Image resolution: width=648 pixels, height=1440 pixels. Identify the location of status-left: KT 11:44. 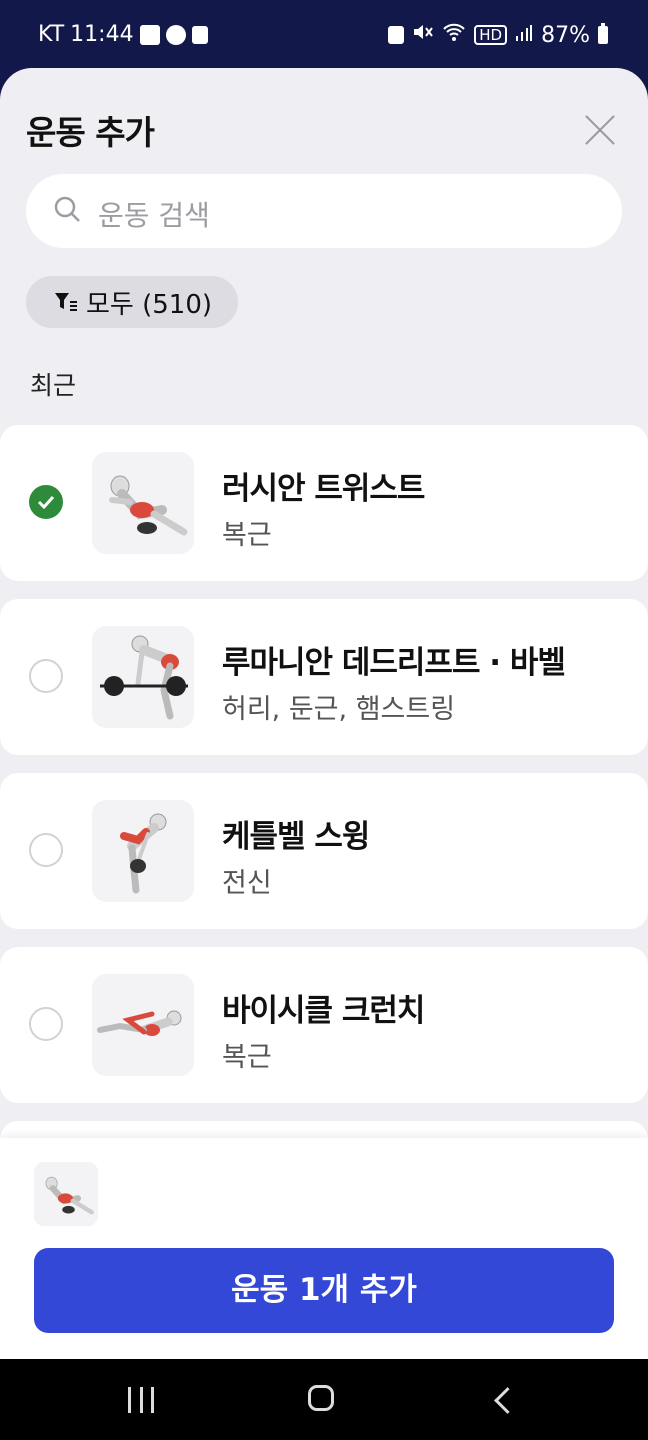
(123, 34).